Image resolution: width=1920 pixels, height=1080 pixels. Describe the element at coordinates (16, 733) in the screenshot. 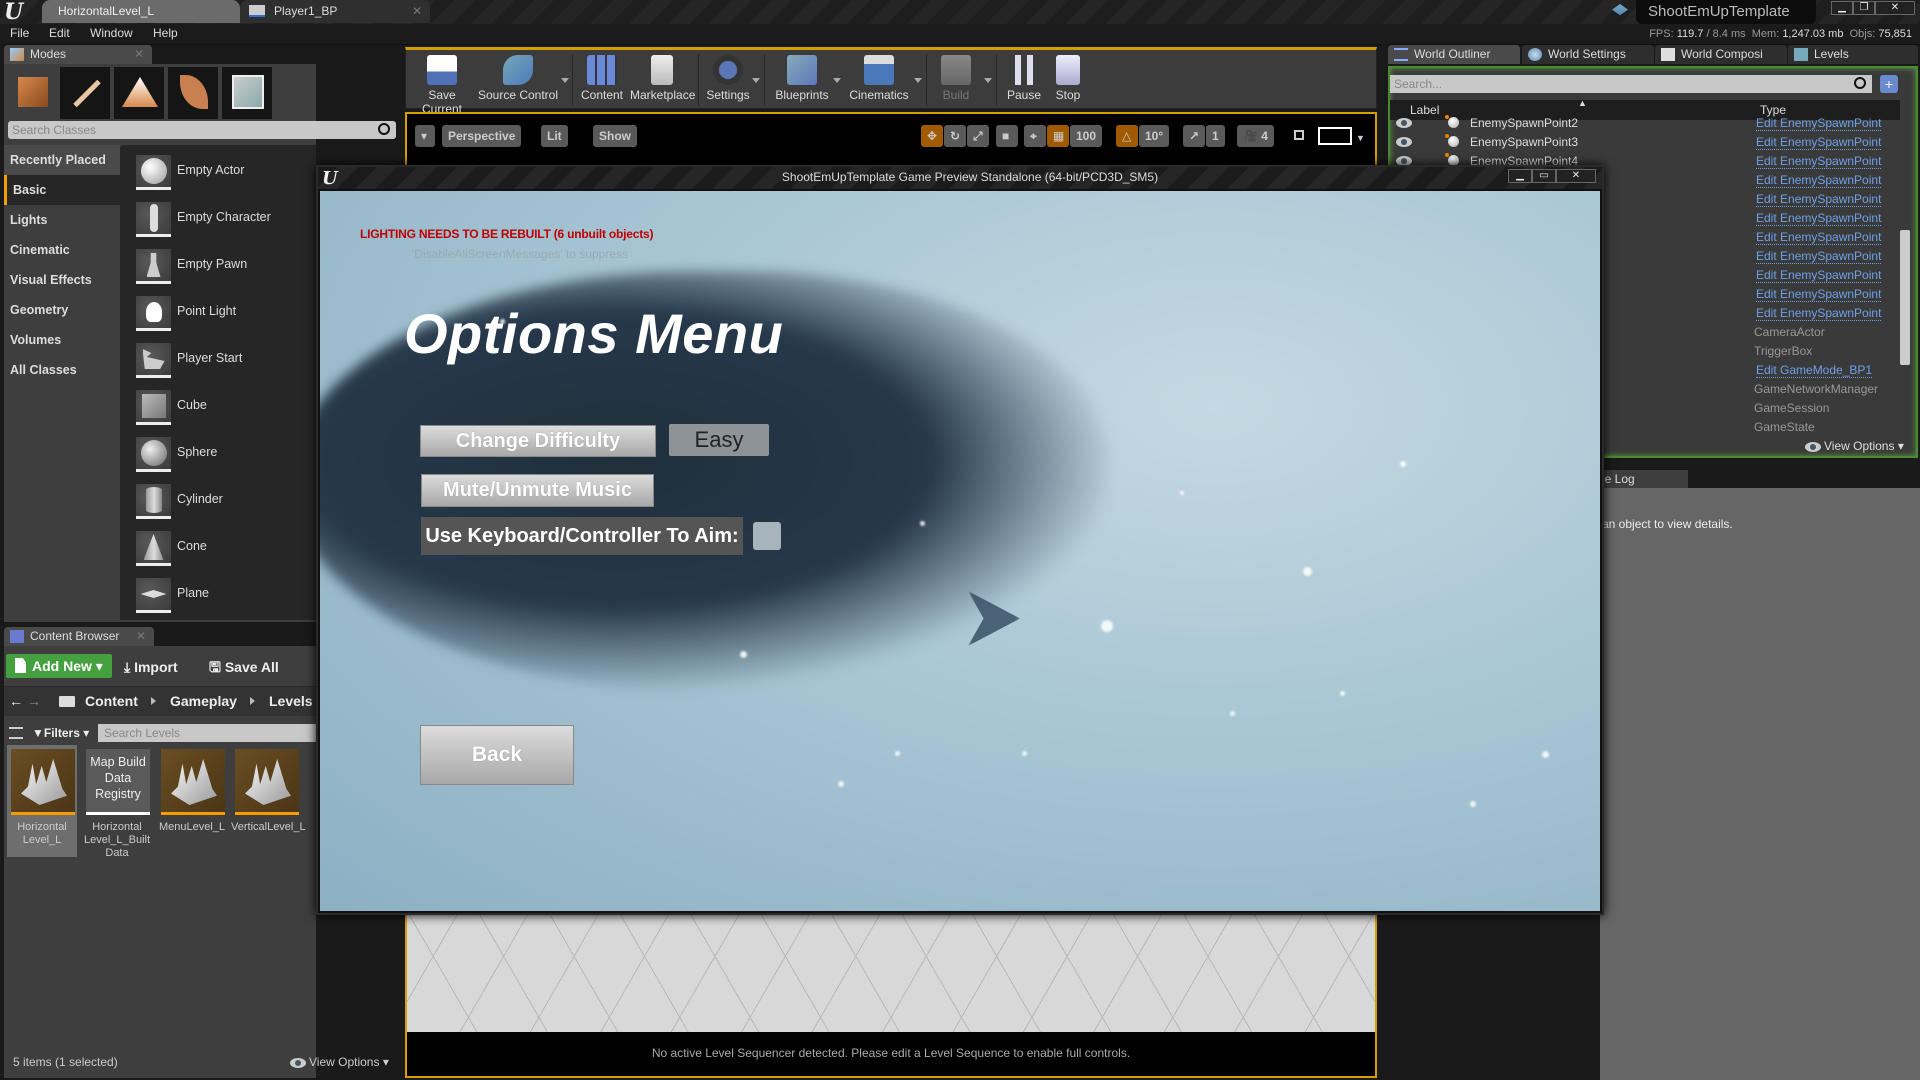

I see `source-tree-icon` at that location.